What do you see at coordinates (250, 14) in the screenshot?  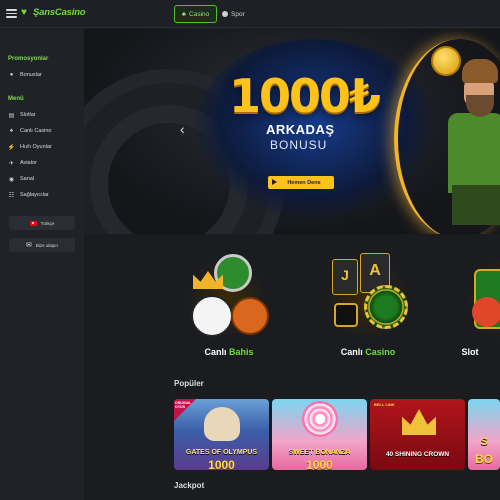 I see `top-bar: ♥ ŞansCasino ♣ Casino Spor` at bounding box center [250, 14].